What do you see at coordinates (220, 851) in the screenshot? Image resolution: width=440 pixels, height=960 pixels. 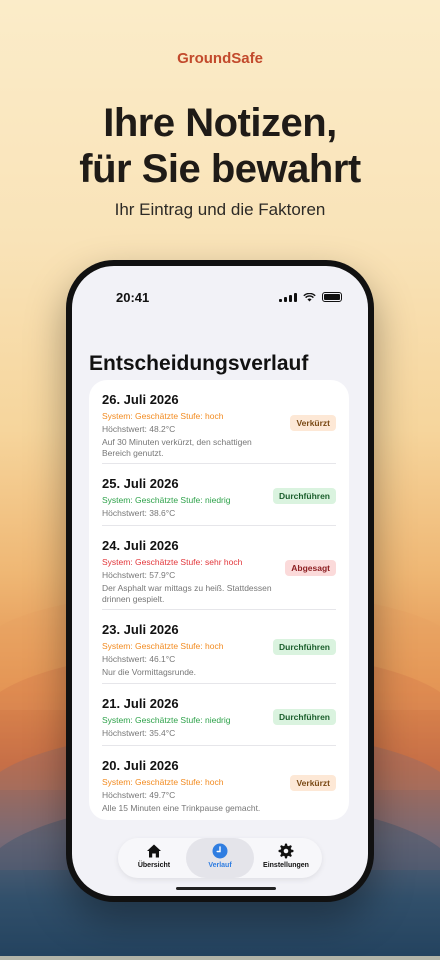 I see `clock-icon` at bounding box center [220, 851].